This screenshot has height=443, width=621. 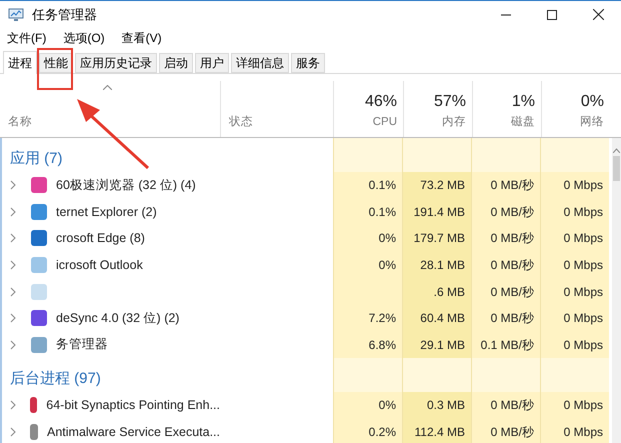 I want to click on column-header: 磁盘, so click(x=523, y=122).